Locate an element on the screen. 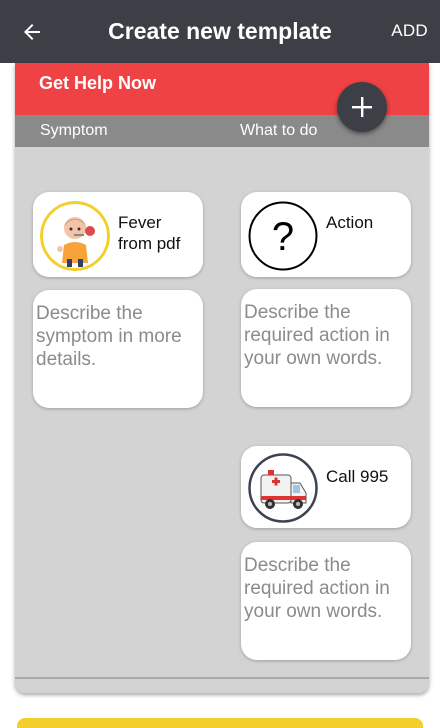  help-title: Get Help Now is located at coordinates (98, 83).